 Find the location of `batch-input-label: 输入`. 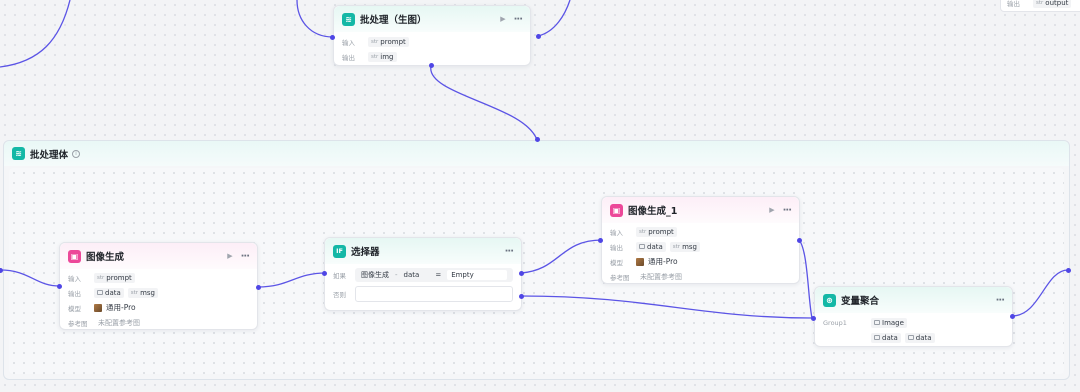

batch-input-label: 输入 is located at coordinates (348, 42).